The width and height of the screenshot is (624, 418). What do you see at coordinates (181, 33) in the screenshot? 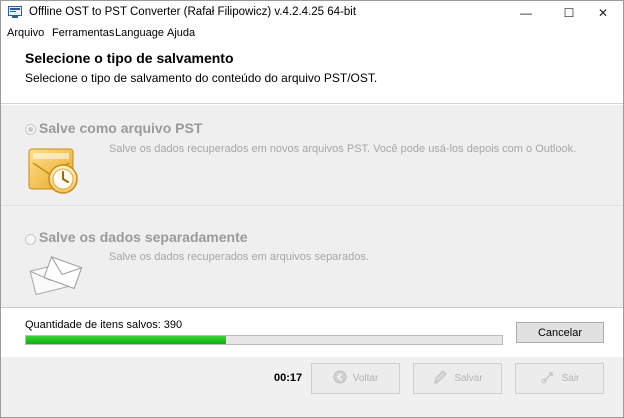
I see `menu-item-ajuda: Ajuda` at bounding box center [181, 33].